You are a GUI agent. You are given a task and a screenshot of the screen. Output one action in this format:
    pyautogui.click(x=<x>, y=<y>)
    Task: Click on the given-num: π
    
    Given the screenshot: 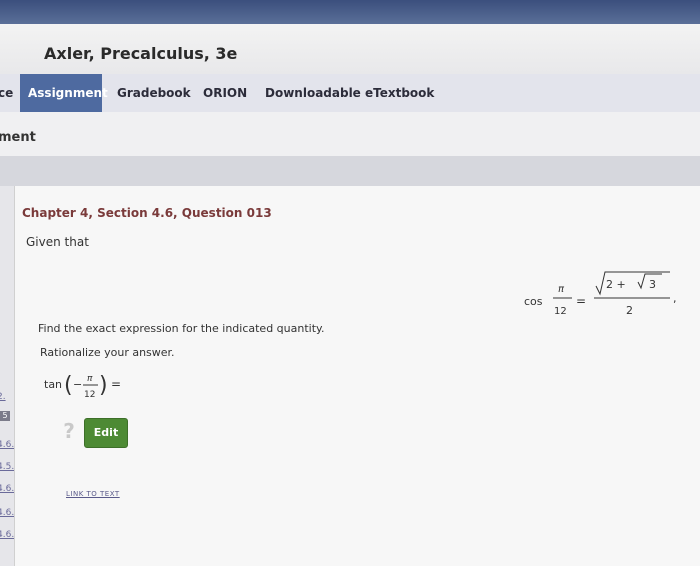 What is the action you would take?
    pyautogui.click(x=561, y=289)
    